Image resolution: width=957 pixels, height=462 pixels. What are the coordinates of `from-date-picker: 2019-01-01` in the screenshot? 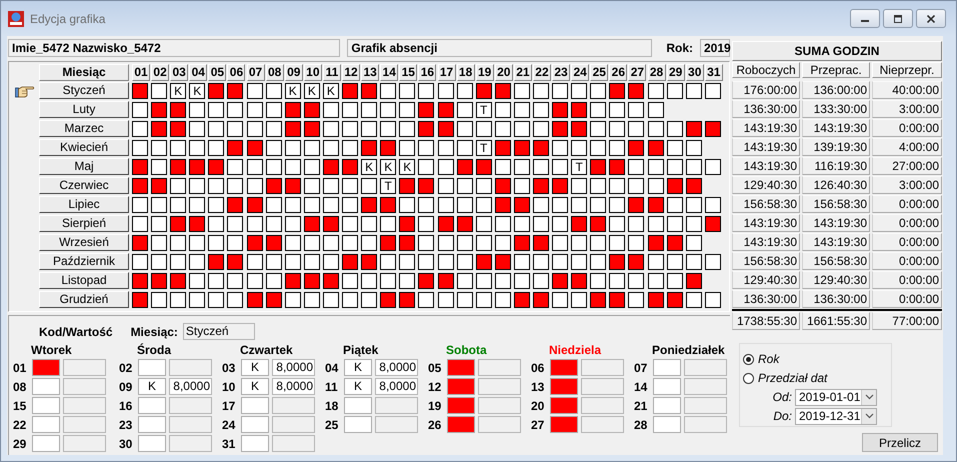 It's located at (836, 397).